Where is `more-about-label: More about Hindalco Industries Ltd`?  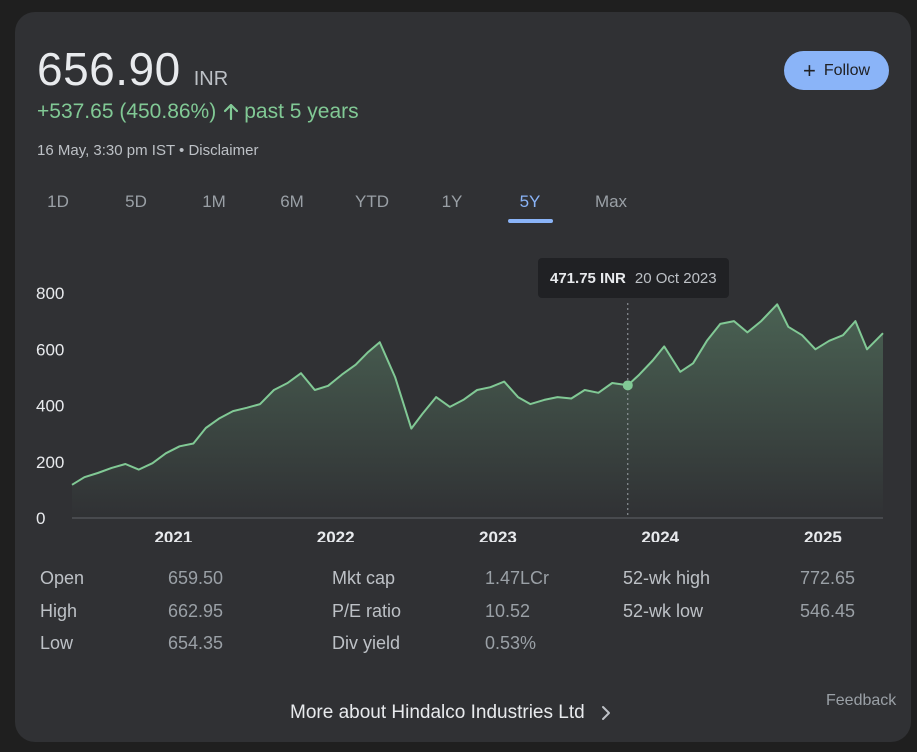 more-about-label: More about Hindalco Industries Ltd is located at coordinates (437, 712).